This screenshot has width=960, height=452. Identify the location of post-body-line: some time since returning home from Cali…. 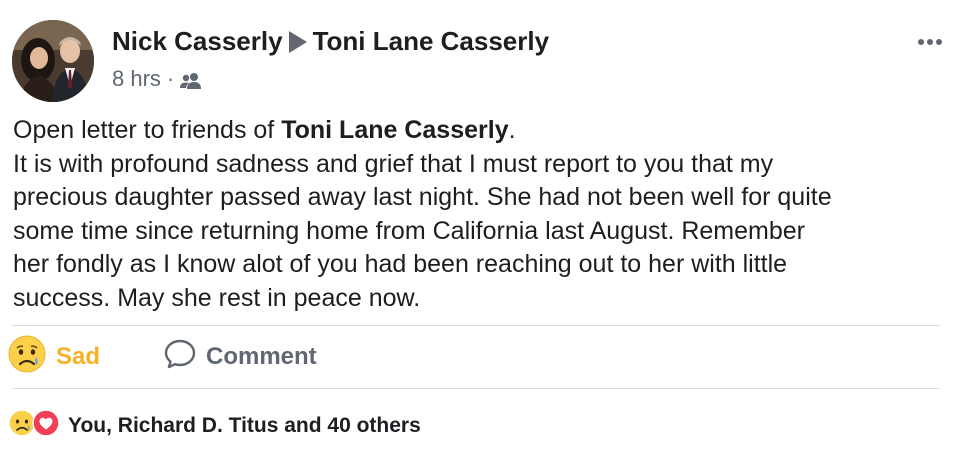
(409, 230).